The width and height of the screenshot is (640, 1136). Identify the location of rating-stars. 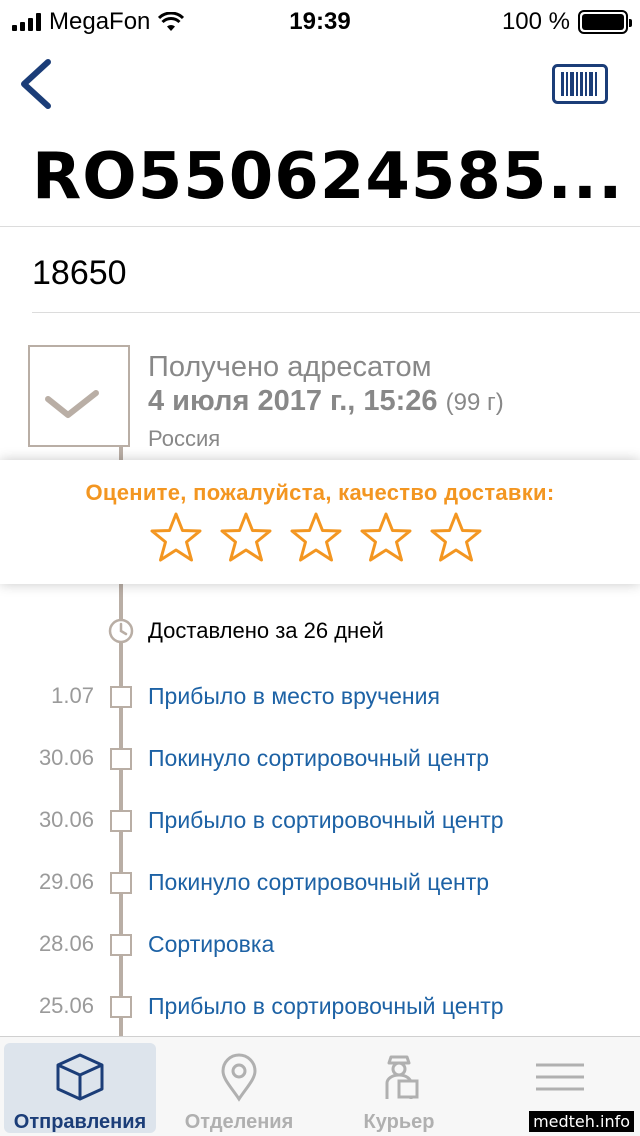
(316, 538).